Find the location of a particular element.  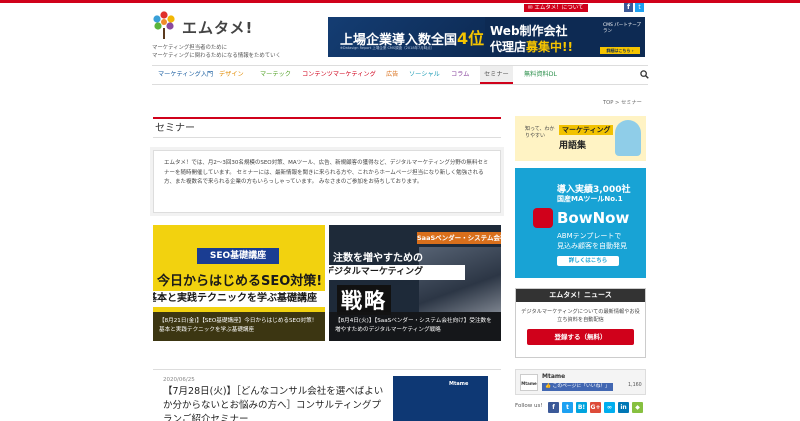

card-tag: SaaSベンダー・システム会社 is located at coordinates (459, 238).